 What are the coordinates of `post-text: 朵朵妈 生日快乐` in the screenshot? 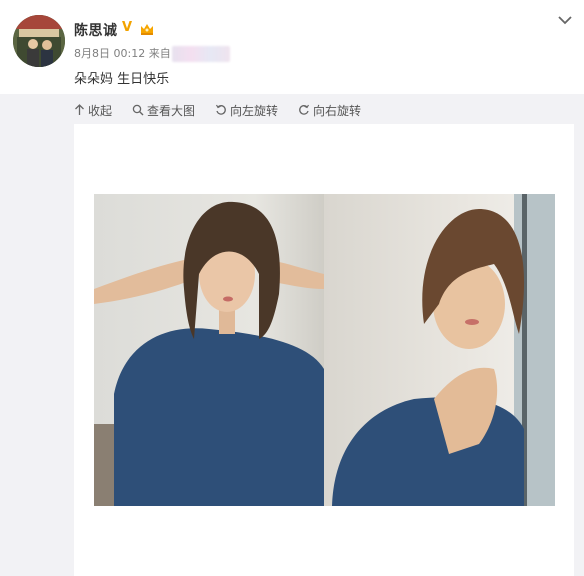 It's located at (122, 79).